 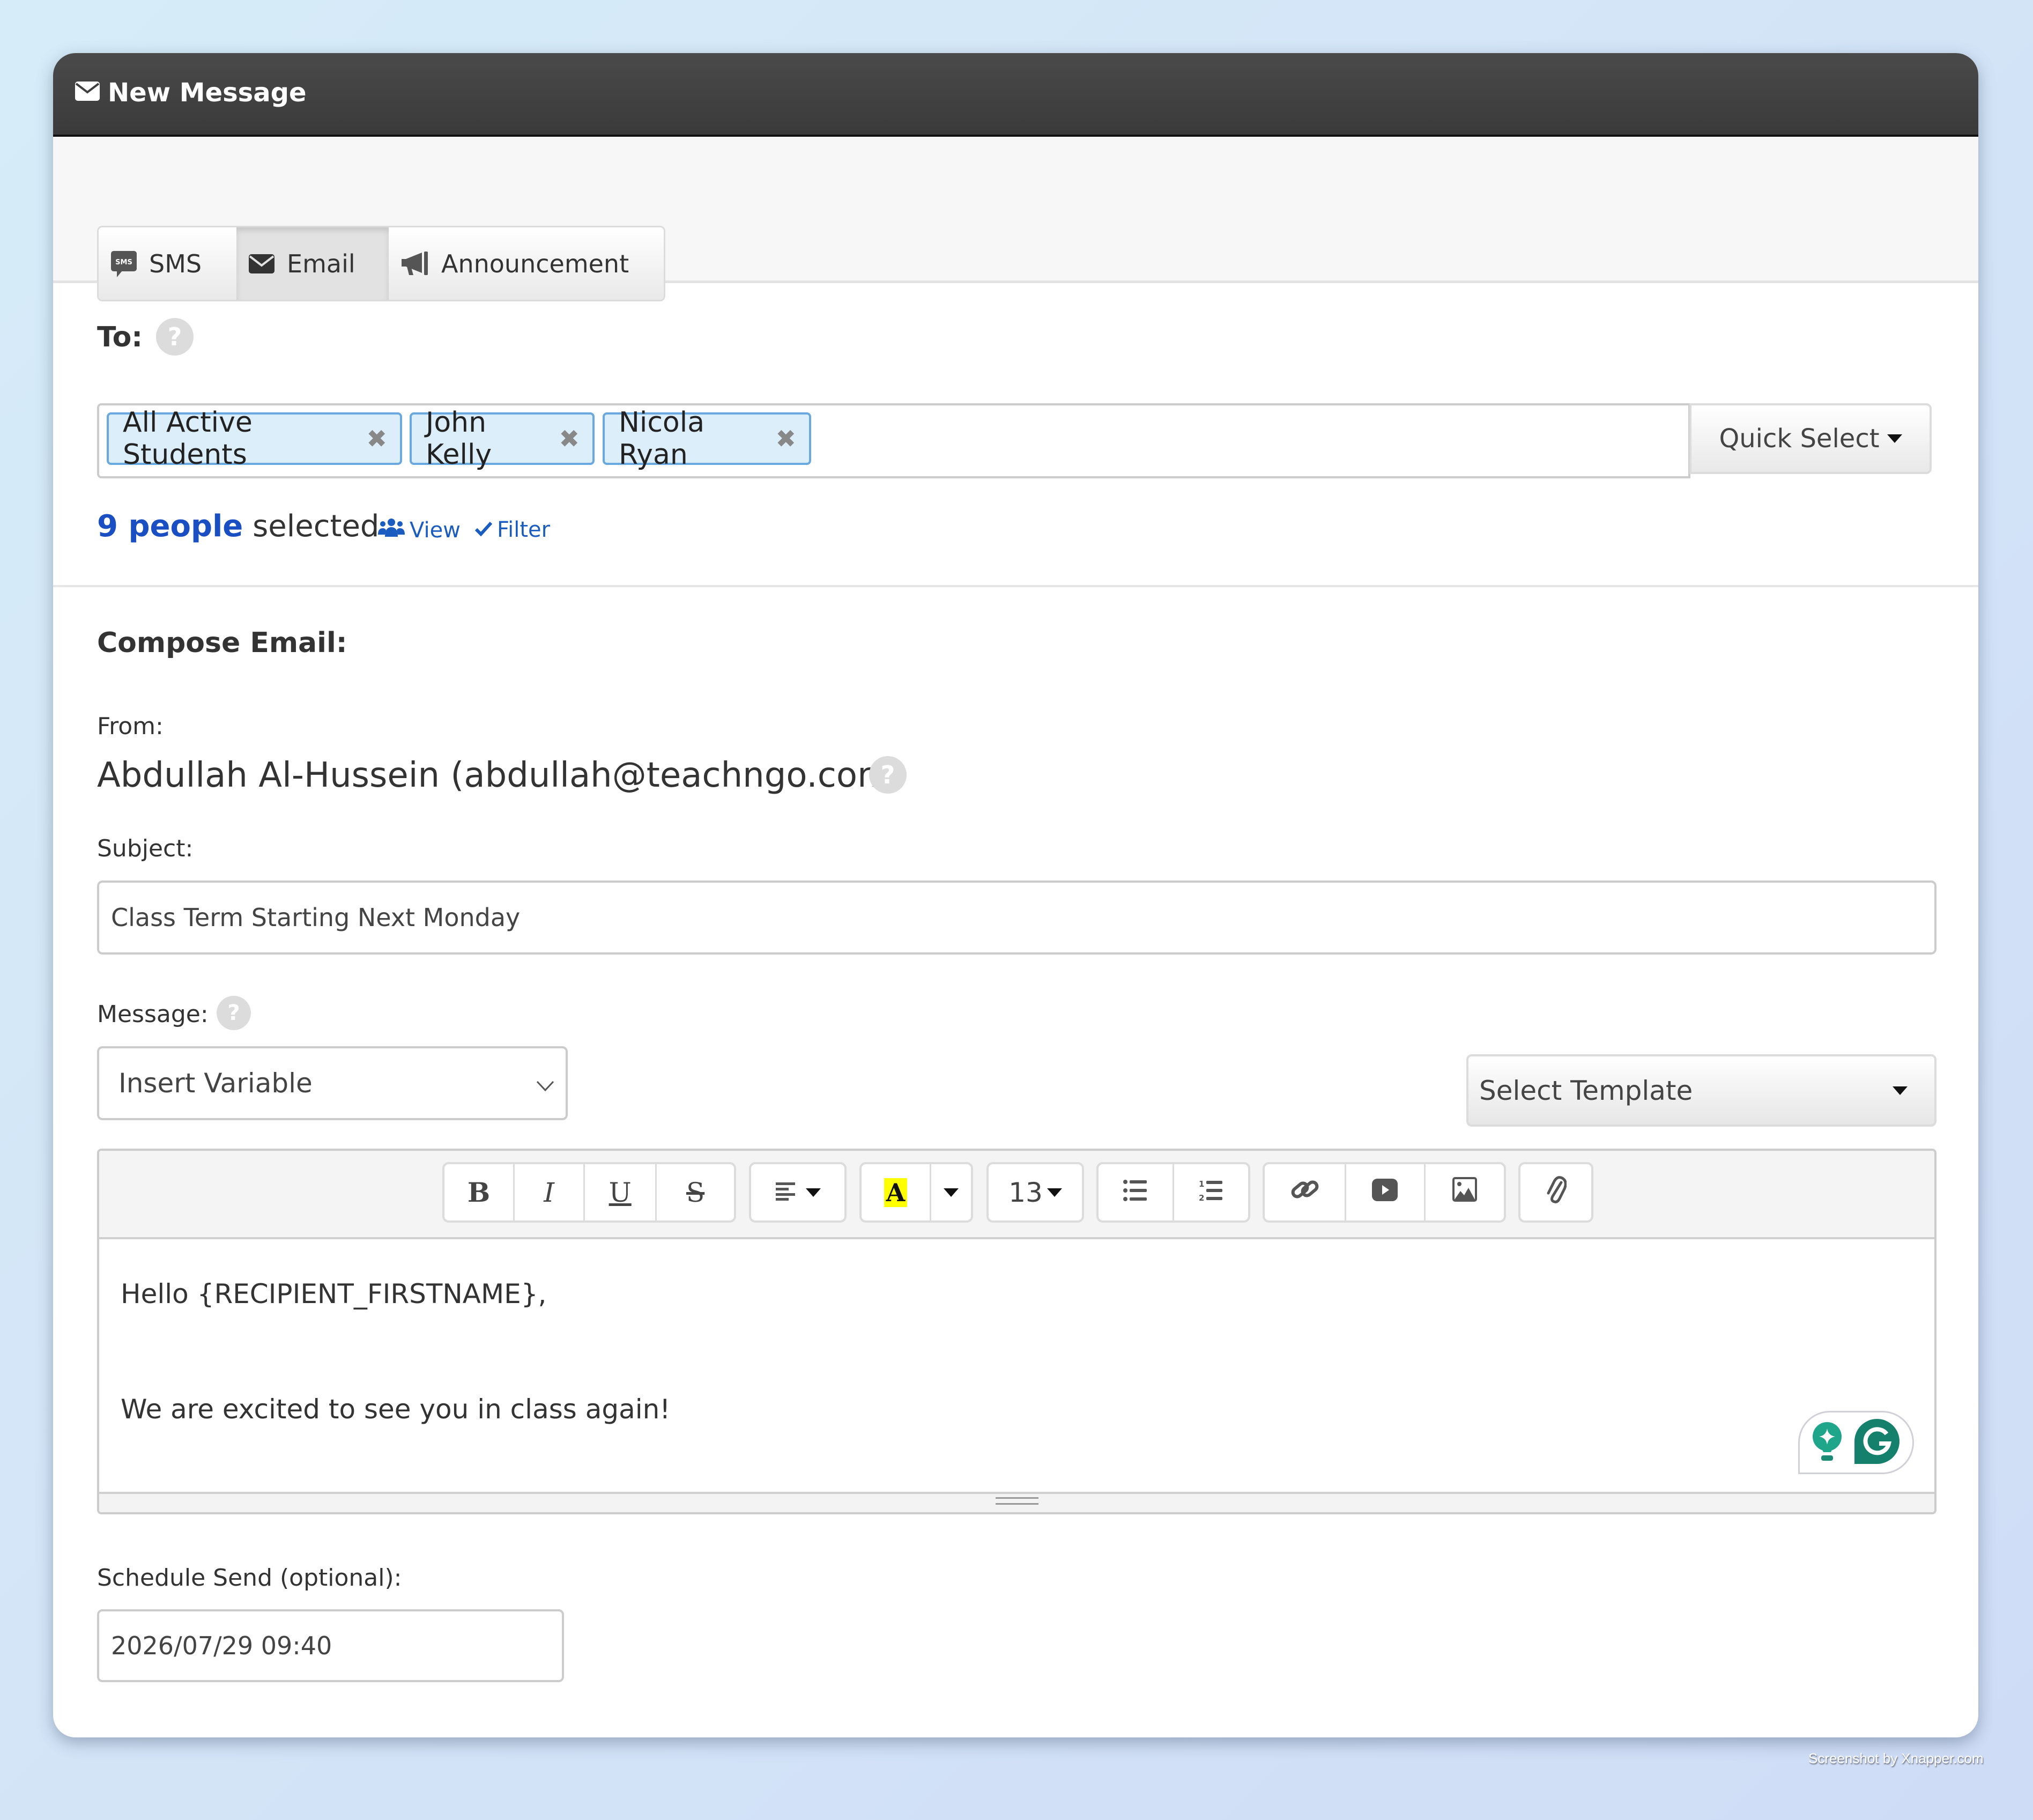 What do you see at coordinates (176, 263) in the screenshot?
I see `tab-sms-label: SMS` at bounding box center [176, 263].